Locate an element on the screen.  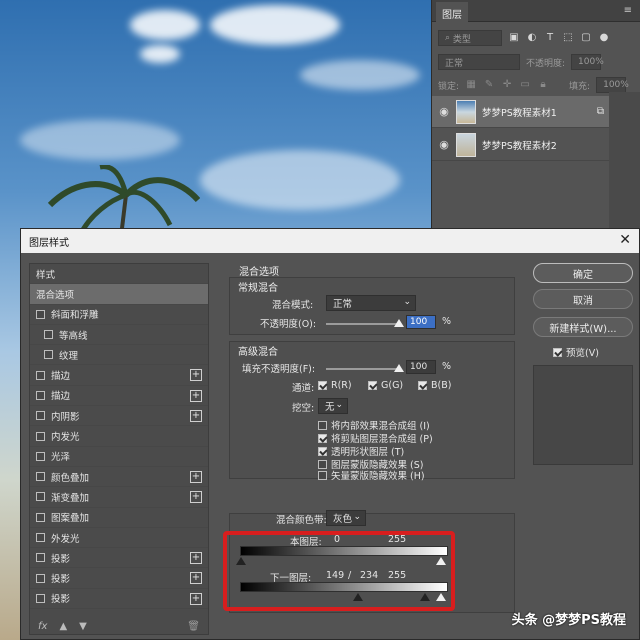
style-item-texture: 纹理 is located at coordinates (119, 355).